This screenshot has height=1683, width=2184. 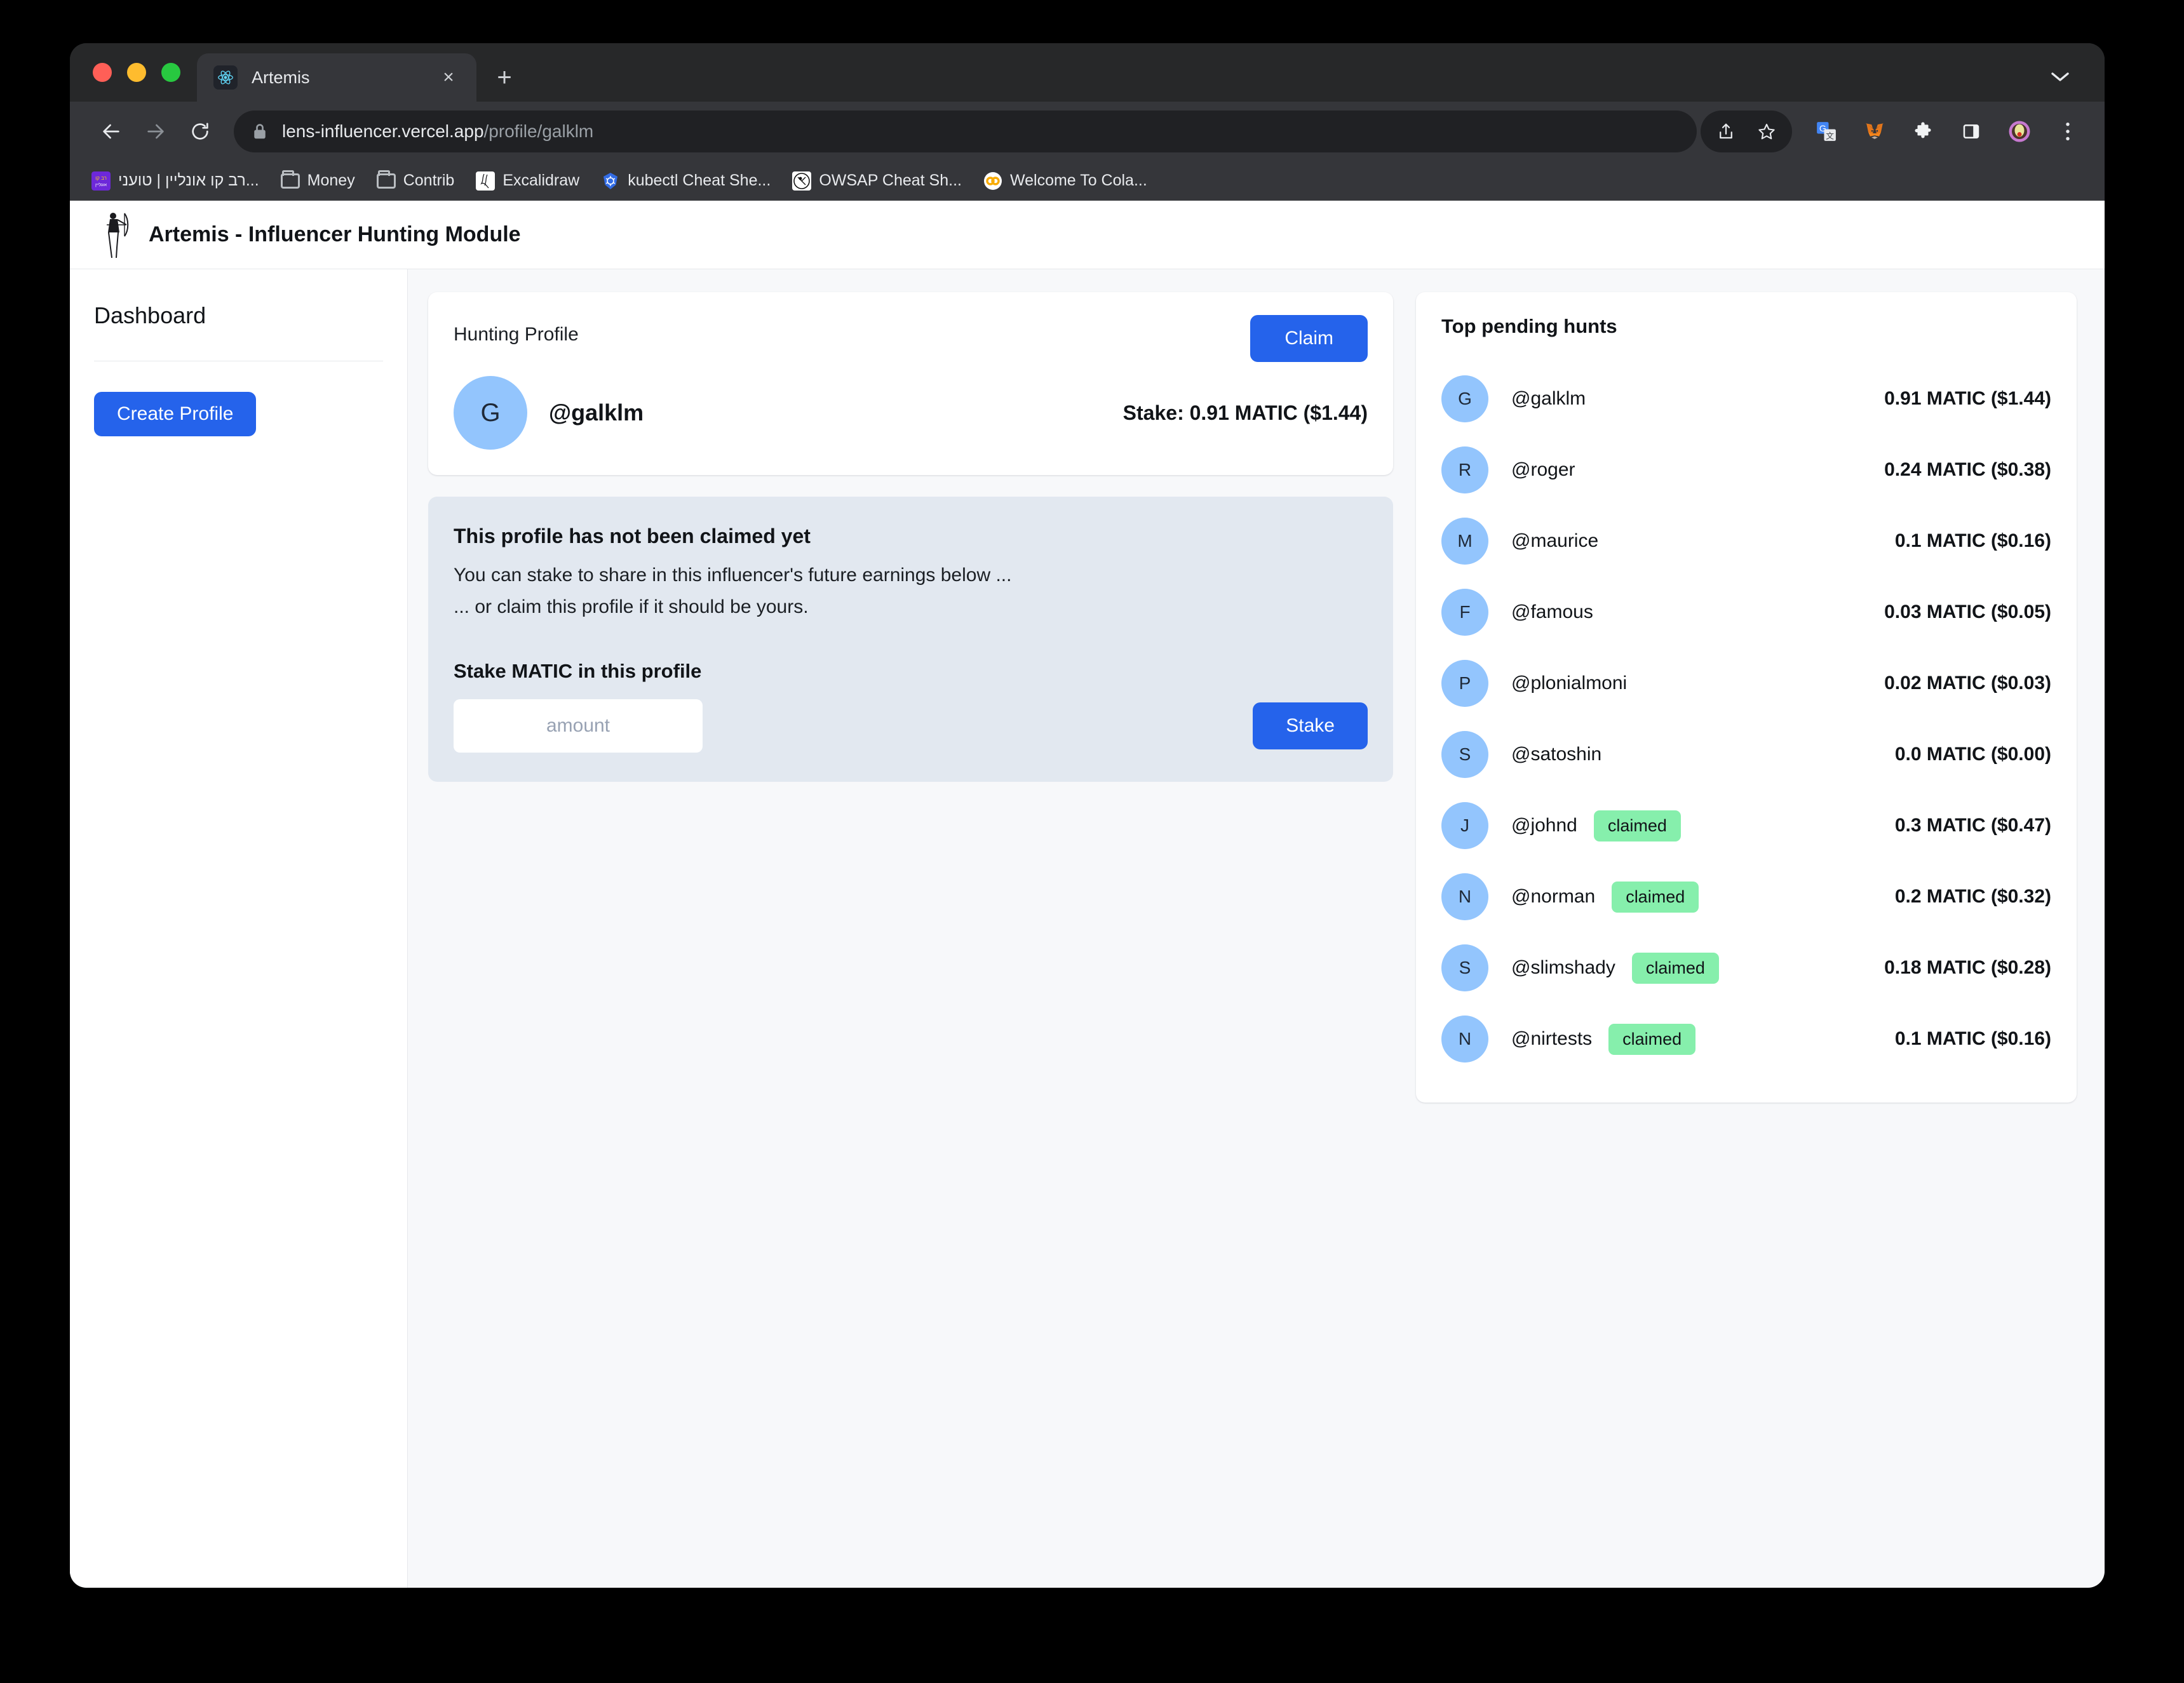 I want to click on profile-avatar-icon, so click(x=2019, y=131).